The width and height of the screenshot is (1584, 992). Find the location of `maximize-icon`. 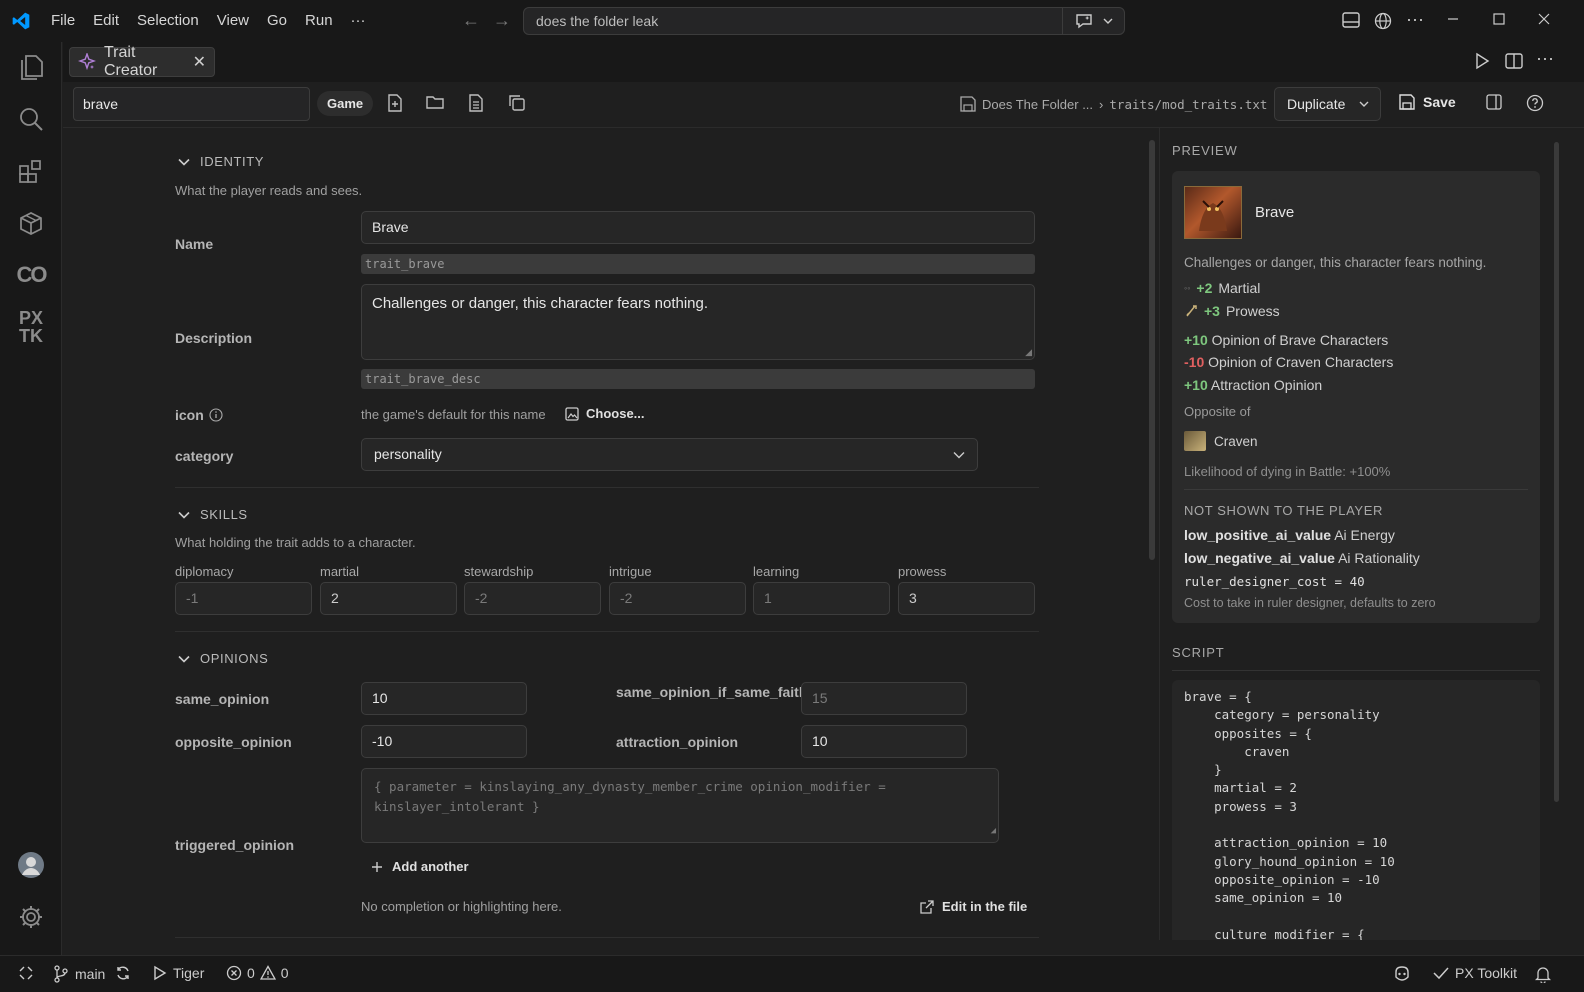

maximize-icon is located at coordinates (1499, 19).